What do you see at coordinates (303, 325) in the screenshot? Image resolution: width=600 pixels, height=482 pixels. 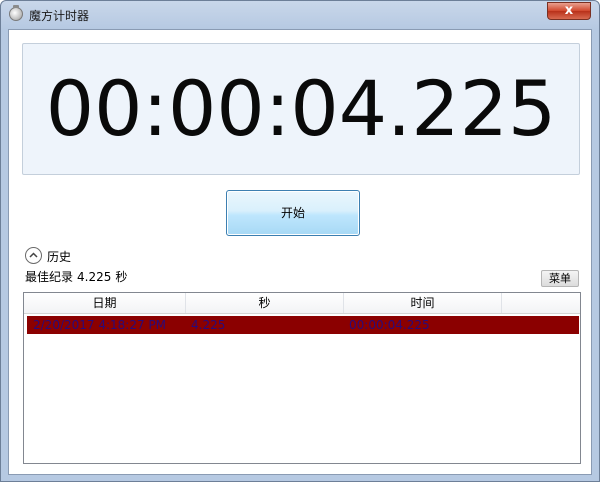 I see `table-row: 2/20/2017 4:18:27 PM 4.225 00:00:04.225` at bounding box center [303, 325].